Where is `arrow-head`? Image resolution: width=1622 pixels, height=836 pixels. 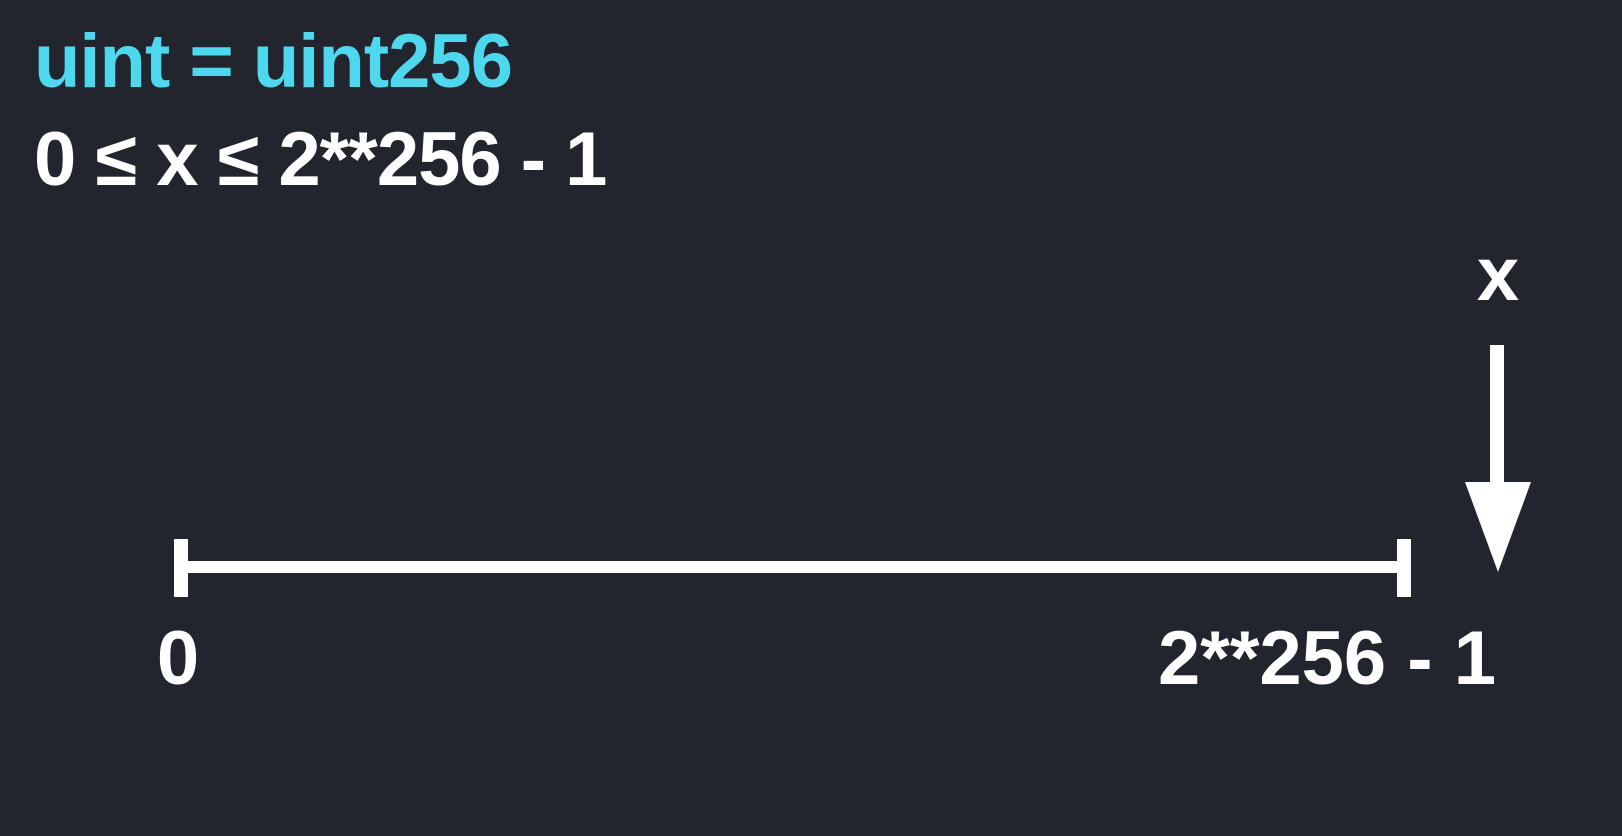 arrow-head is located at coordinates (1498, 527).